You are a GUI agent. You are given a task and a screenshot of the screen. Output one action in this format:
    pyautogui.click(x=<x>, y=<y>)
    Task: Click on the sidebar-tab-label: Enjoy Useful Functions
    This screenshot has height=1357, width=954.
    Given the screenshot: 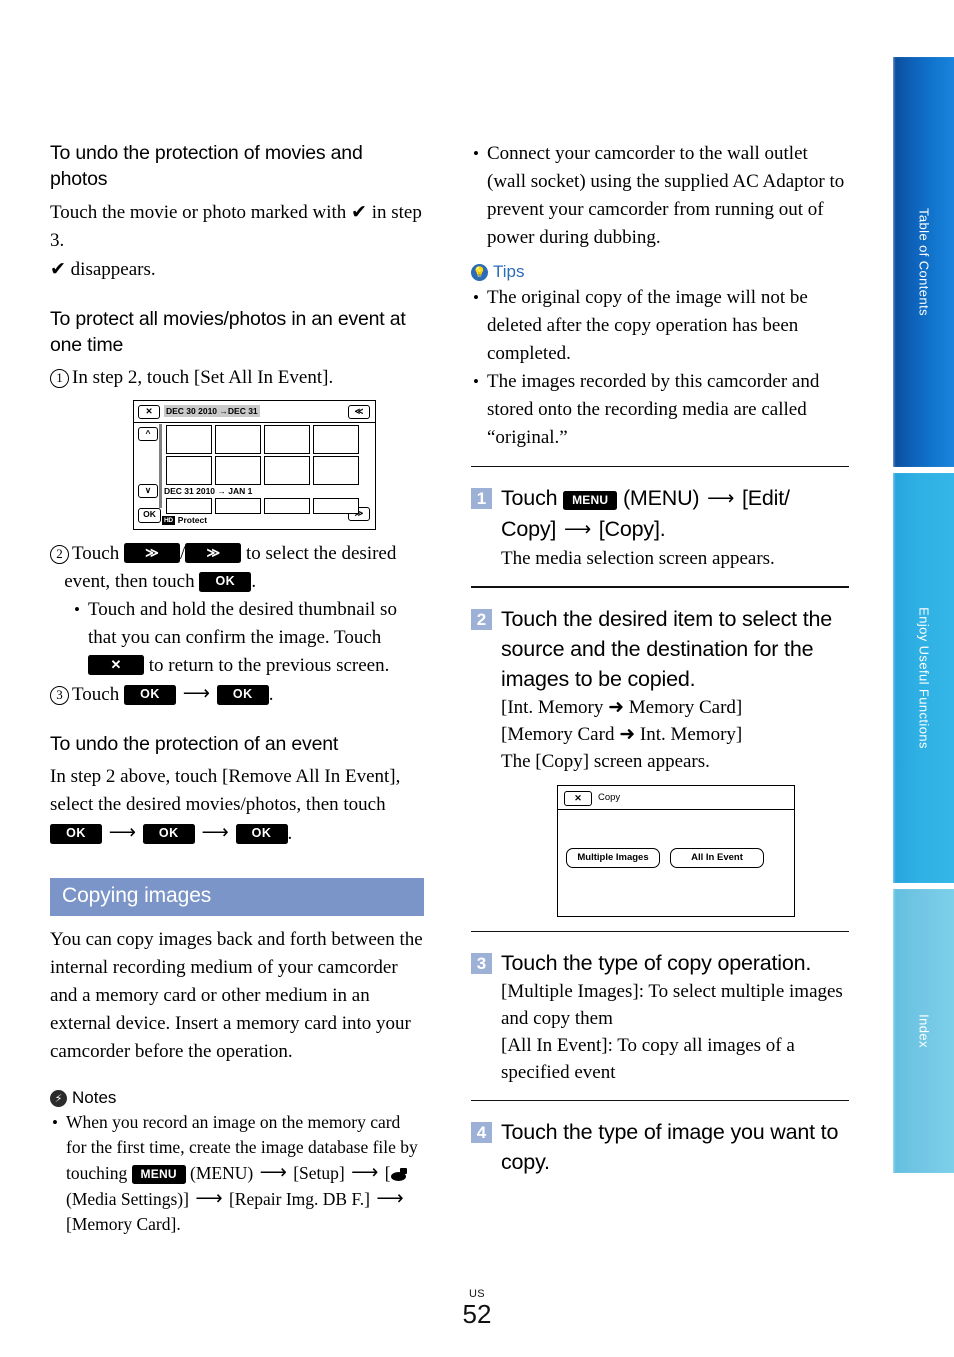 What is the action you would take?
    pyautogui.click(x=923, y=678)
    